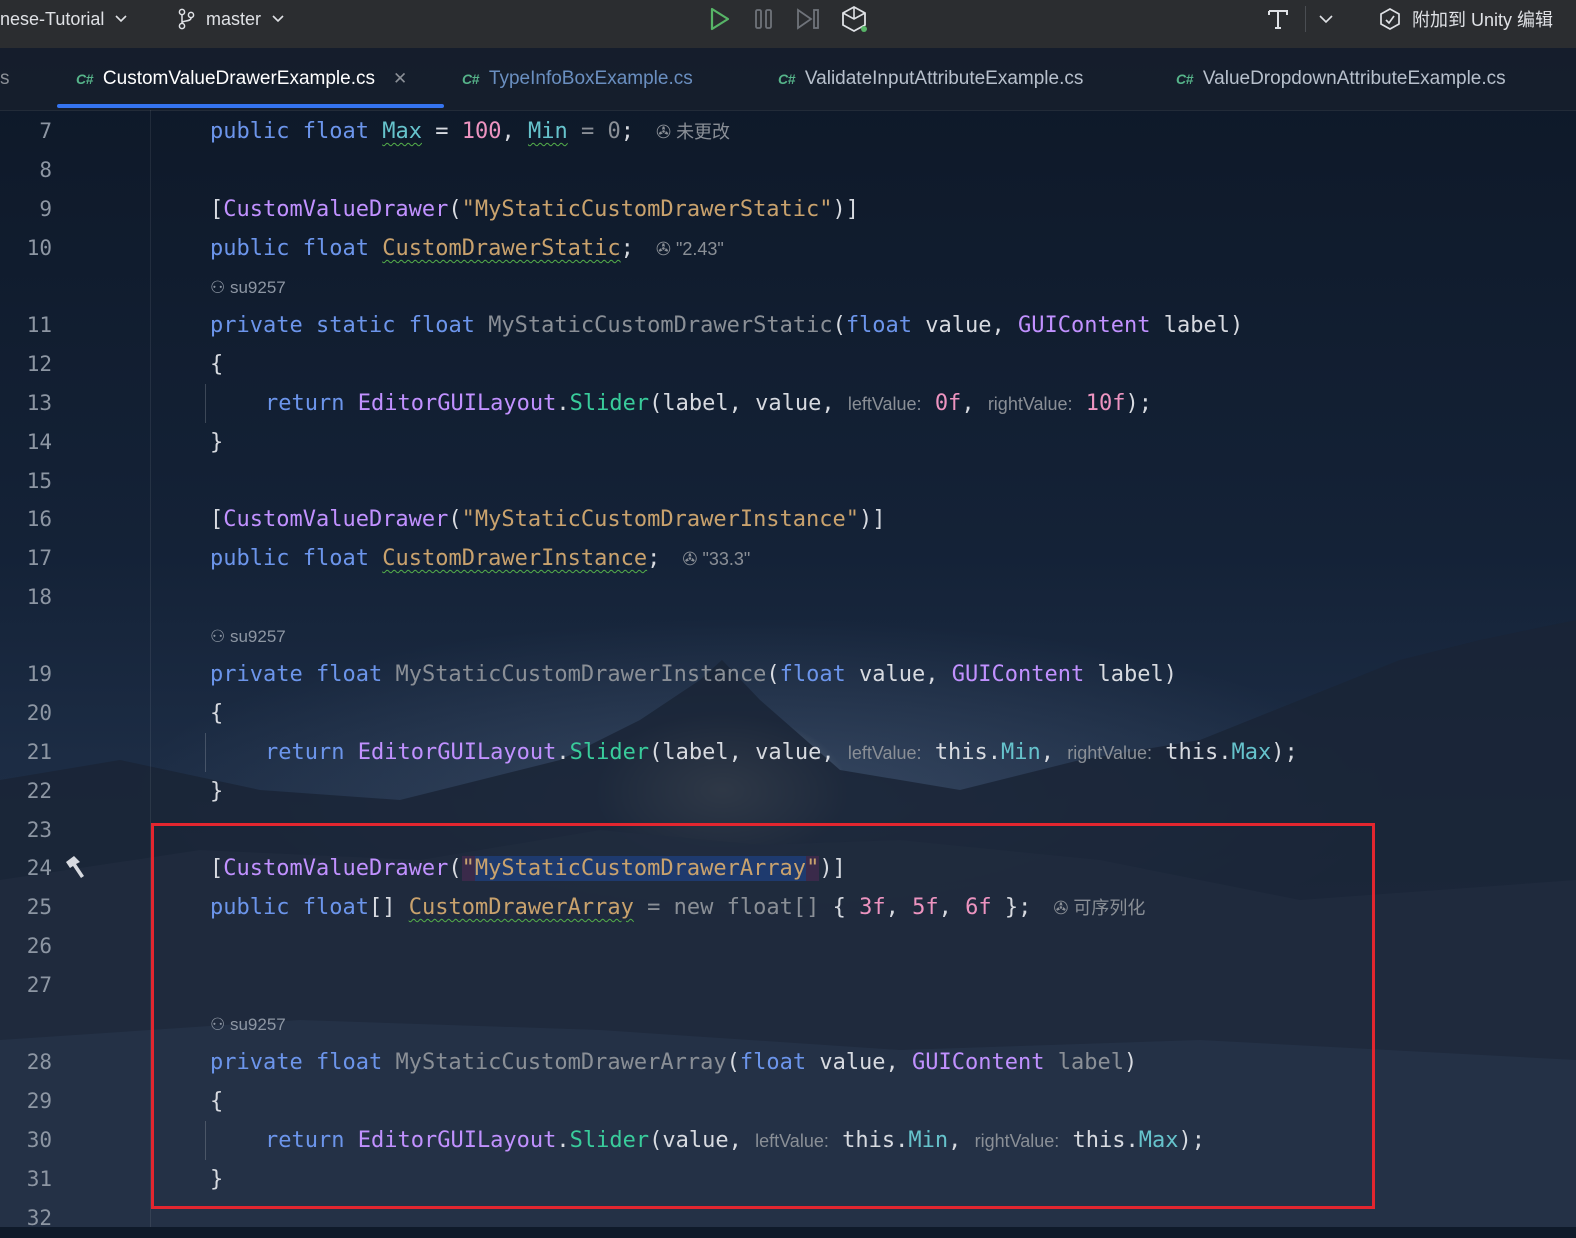 The height and width of the screenshot is (1238, 1576). What do you see at coordinates (216, 442) in the screenshot?
I see `code-line-14: }` at bounding box center [216, 442].